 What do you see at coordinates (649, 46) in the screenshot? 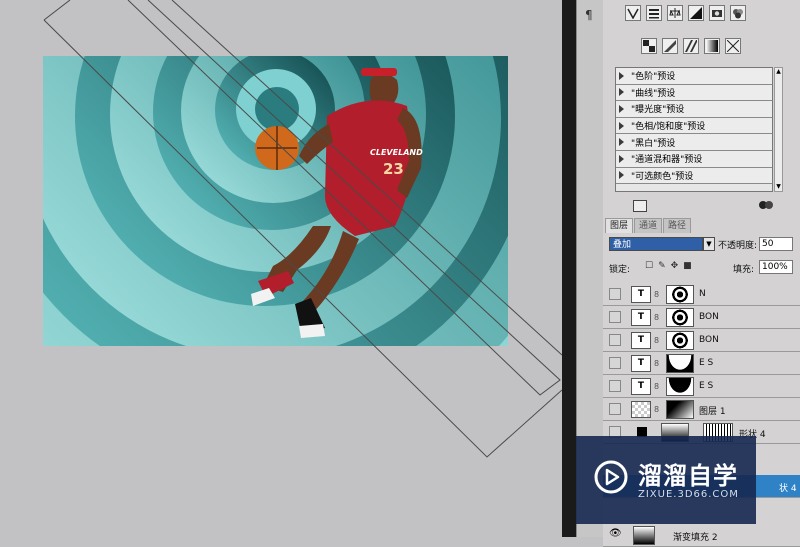
I see `invert-icon` at bounding box center [649, 46].